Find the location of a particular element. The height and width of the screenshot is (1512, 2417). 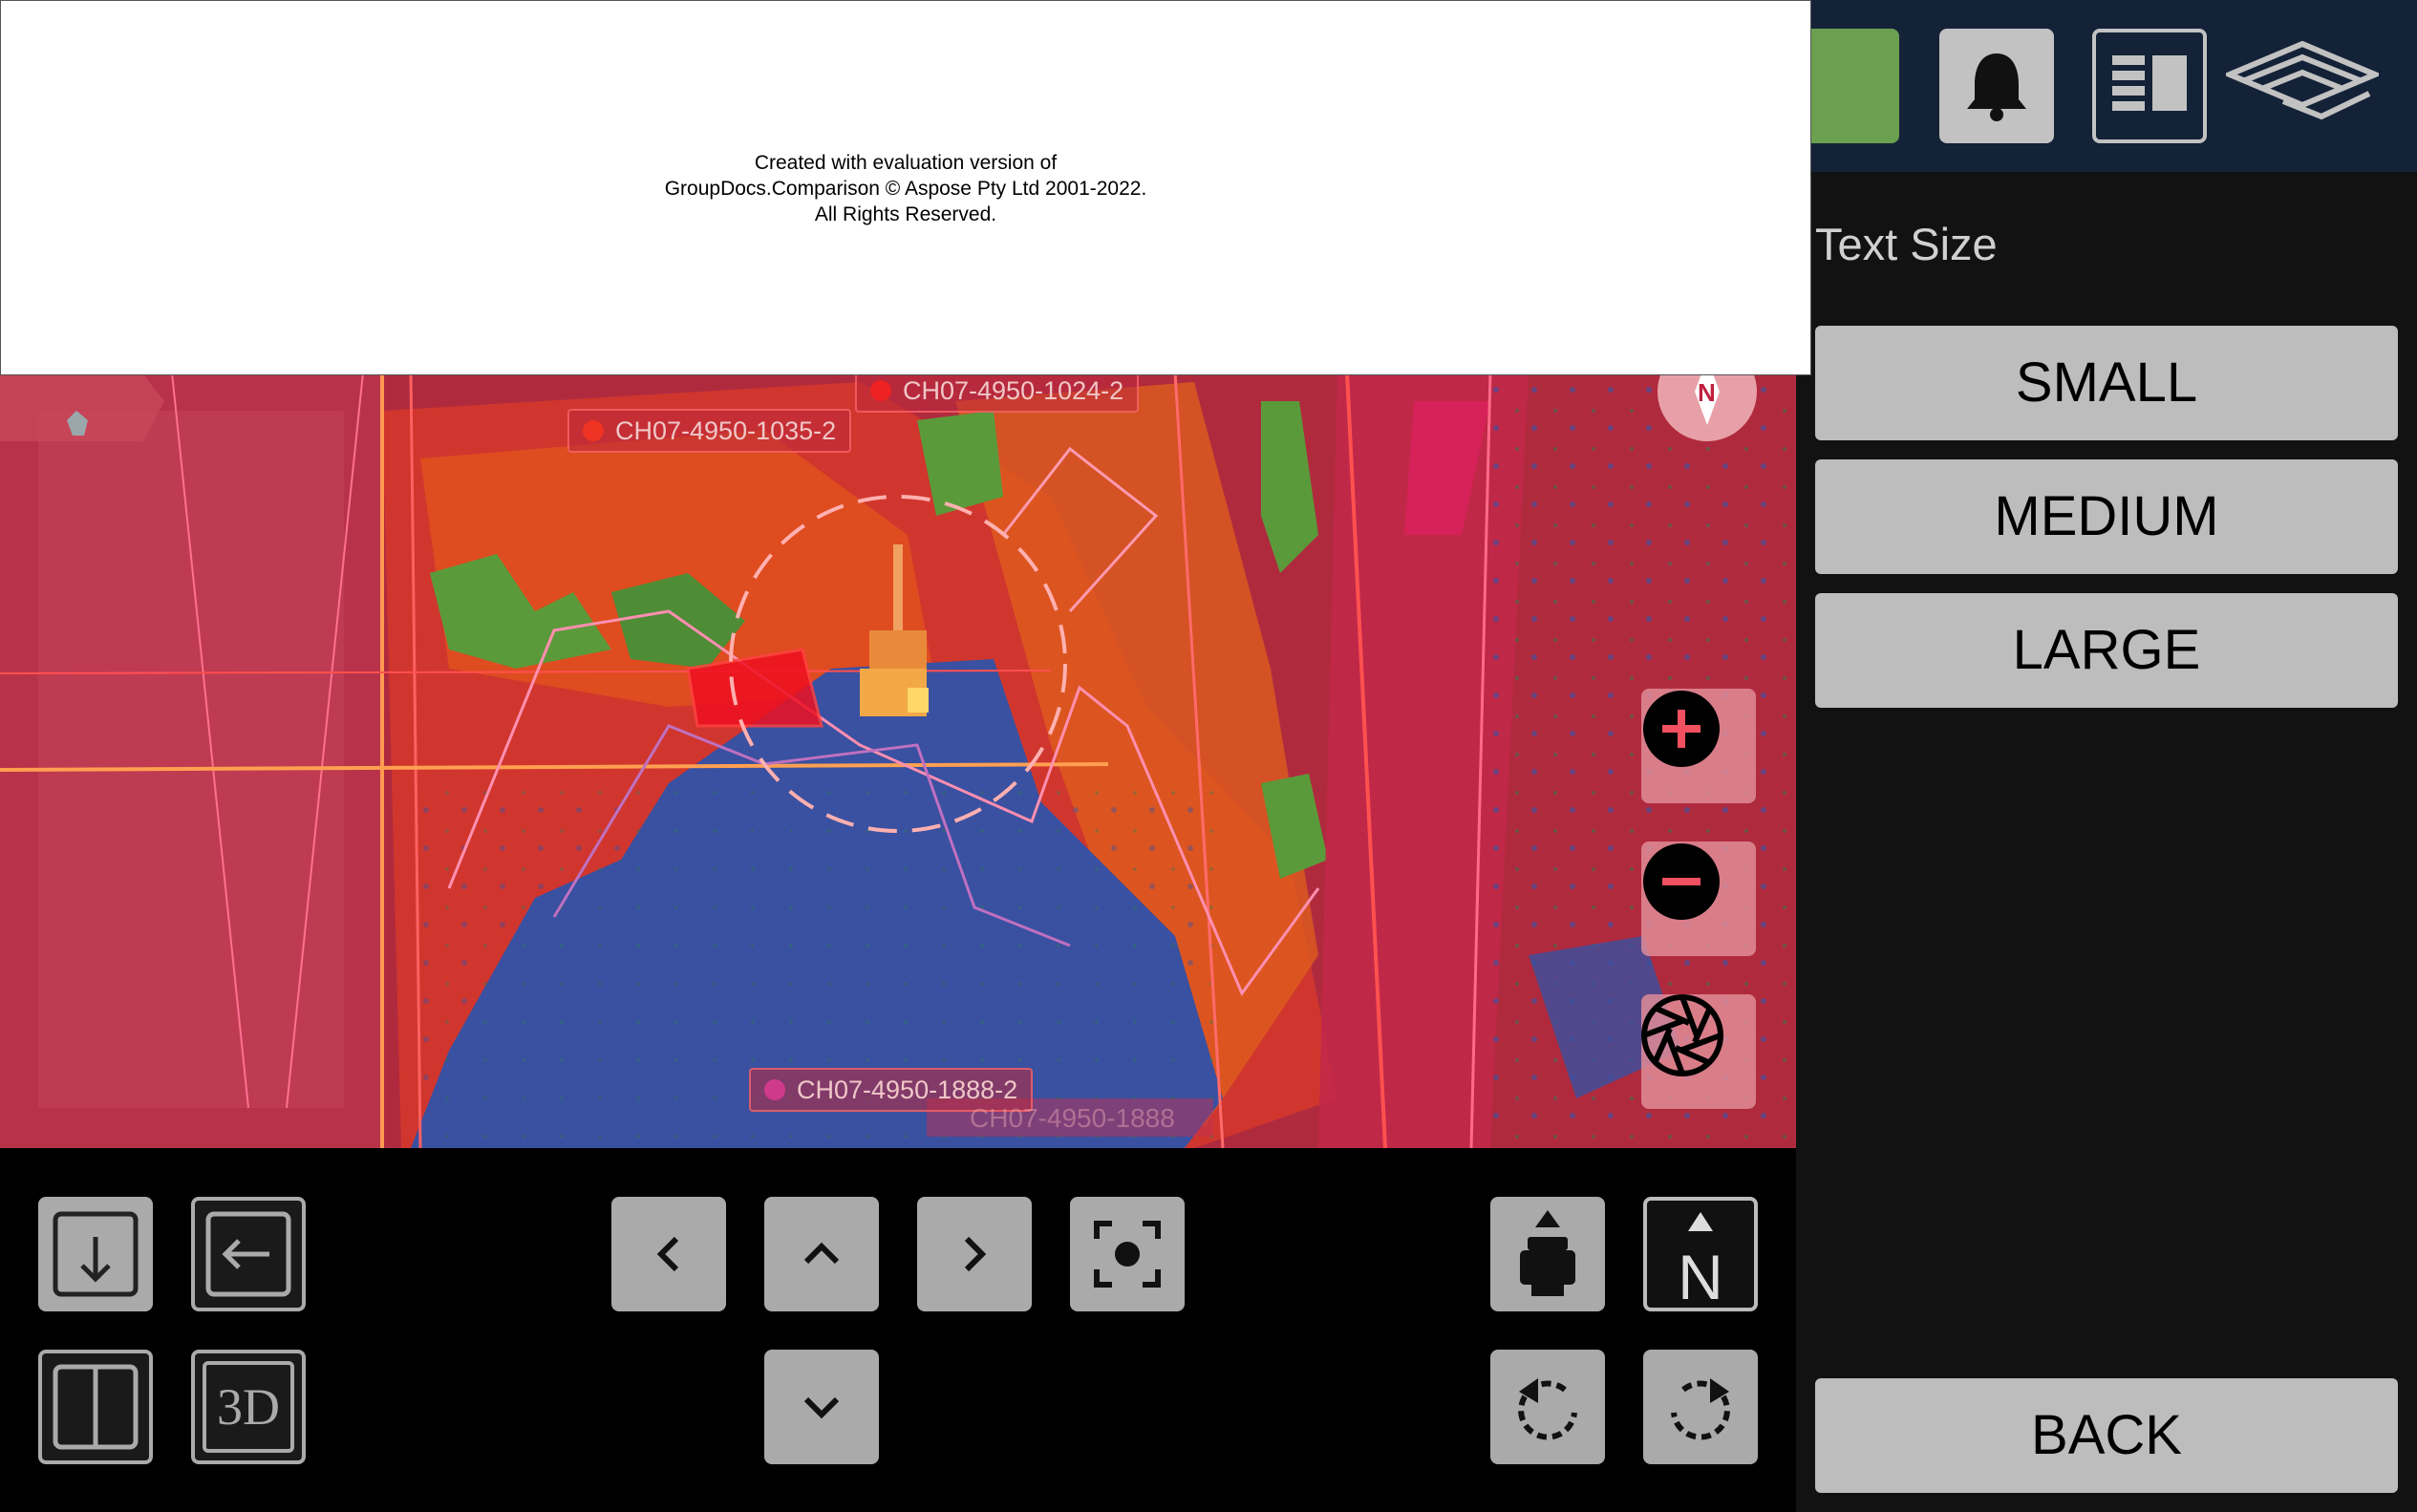

text-size-medium-button: MEDIUM is located at coordinates (2107, 516).